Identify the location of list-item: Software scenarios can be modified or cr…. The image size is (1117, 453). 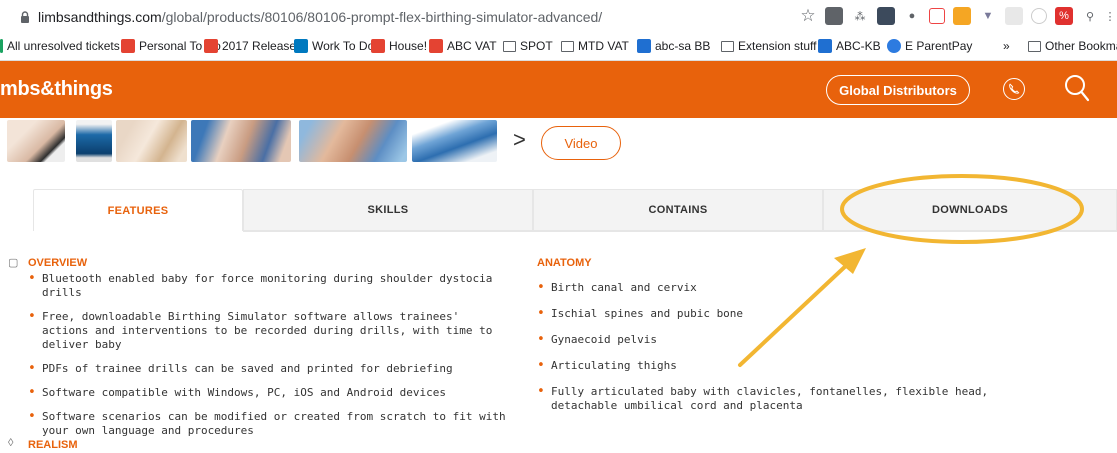
(268, 424).